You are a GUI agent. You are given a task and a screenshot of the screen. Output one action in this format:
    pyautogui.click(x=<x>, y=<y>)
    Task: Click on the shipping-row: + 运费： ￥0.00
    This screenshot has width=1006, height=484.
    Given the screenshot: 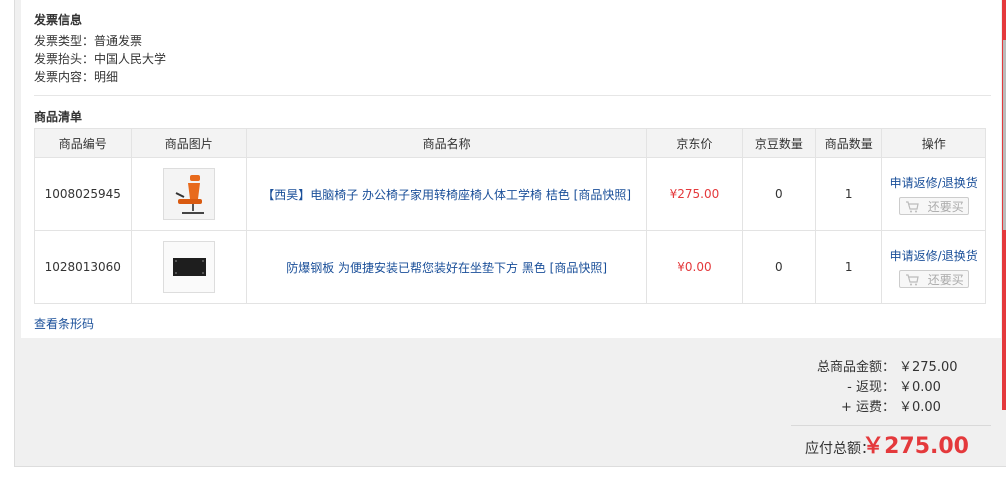 What is the action you would take?
    pyautogui.click(x=905, y=405)
    